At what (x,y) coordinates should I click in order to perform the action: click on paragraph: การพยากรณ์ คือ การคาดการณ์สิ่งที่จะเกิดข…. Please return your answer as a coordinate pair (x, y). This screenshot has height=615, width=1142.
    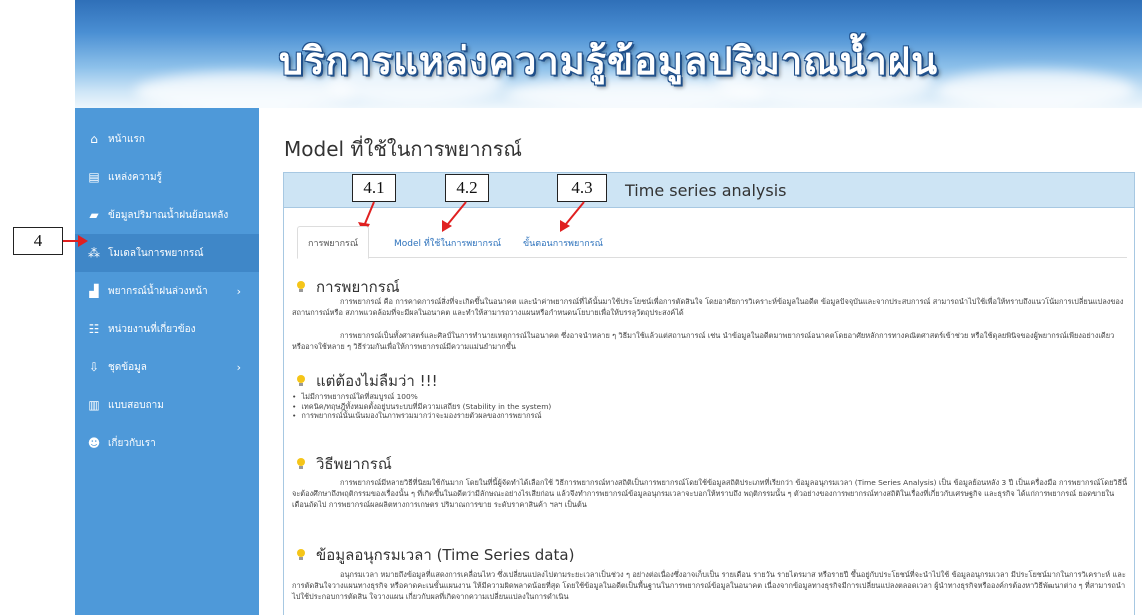
    Looking at the image, I should click on (708, 307).